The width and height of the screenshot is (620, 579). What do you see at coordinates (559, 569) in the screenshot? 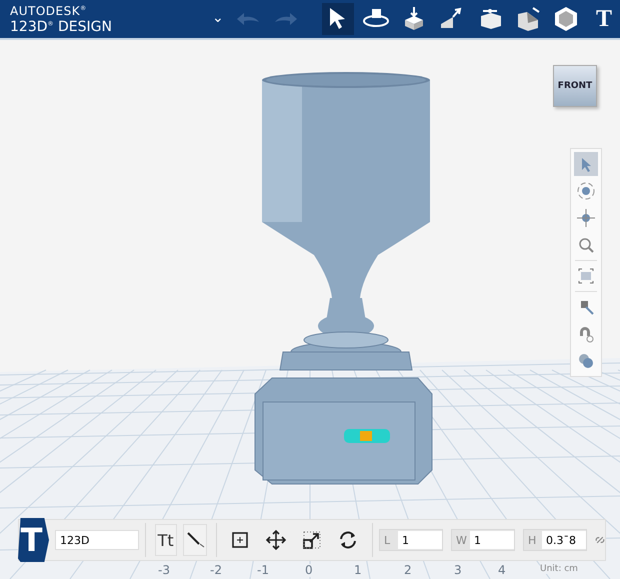
I see `unit-label: Unit: cm` at bounding box center [559, 569].